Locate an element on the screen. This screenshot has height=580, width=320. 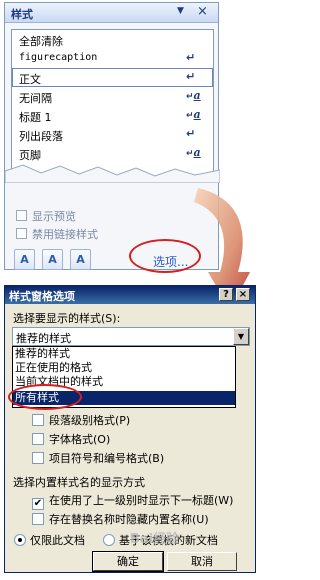
checkmark-icon: ✔ is located at coordinates (38, 504).